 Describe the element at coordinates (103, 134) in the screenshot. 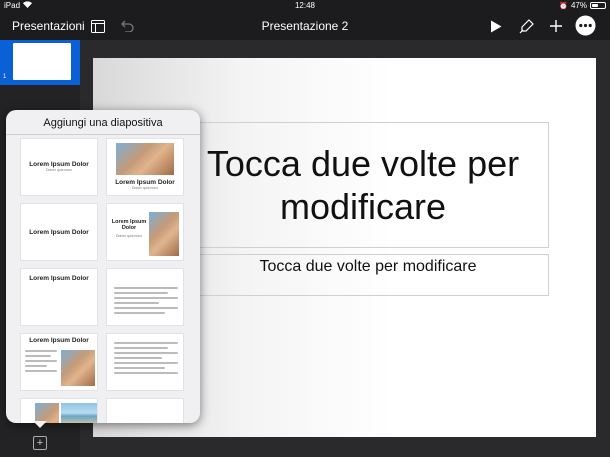

I see `divider` at that location.